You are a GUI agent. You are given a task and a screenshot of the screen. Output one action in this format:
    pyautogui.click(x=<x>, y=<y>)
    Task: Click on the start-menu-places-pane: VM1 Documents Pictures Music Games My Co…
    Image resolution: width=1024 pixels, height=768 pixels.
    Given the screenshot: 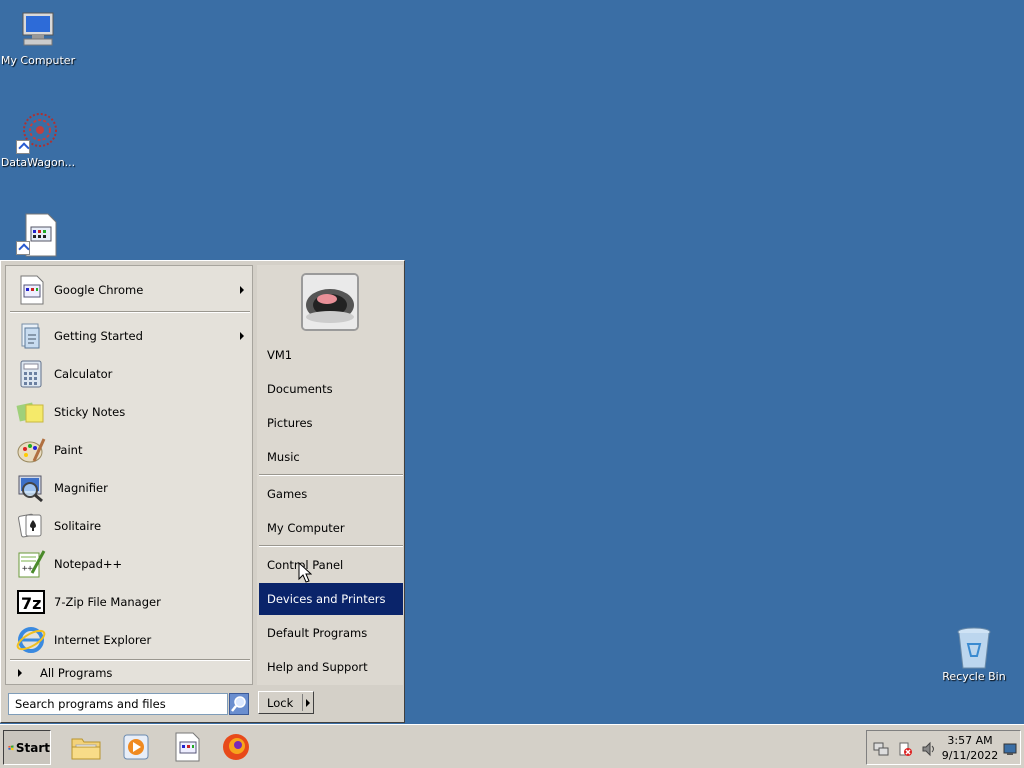 What is the action you would take?
    pyautogui.click(x=330, y=475)
    